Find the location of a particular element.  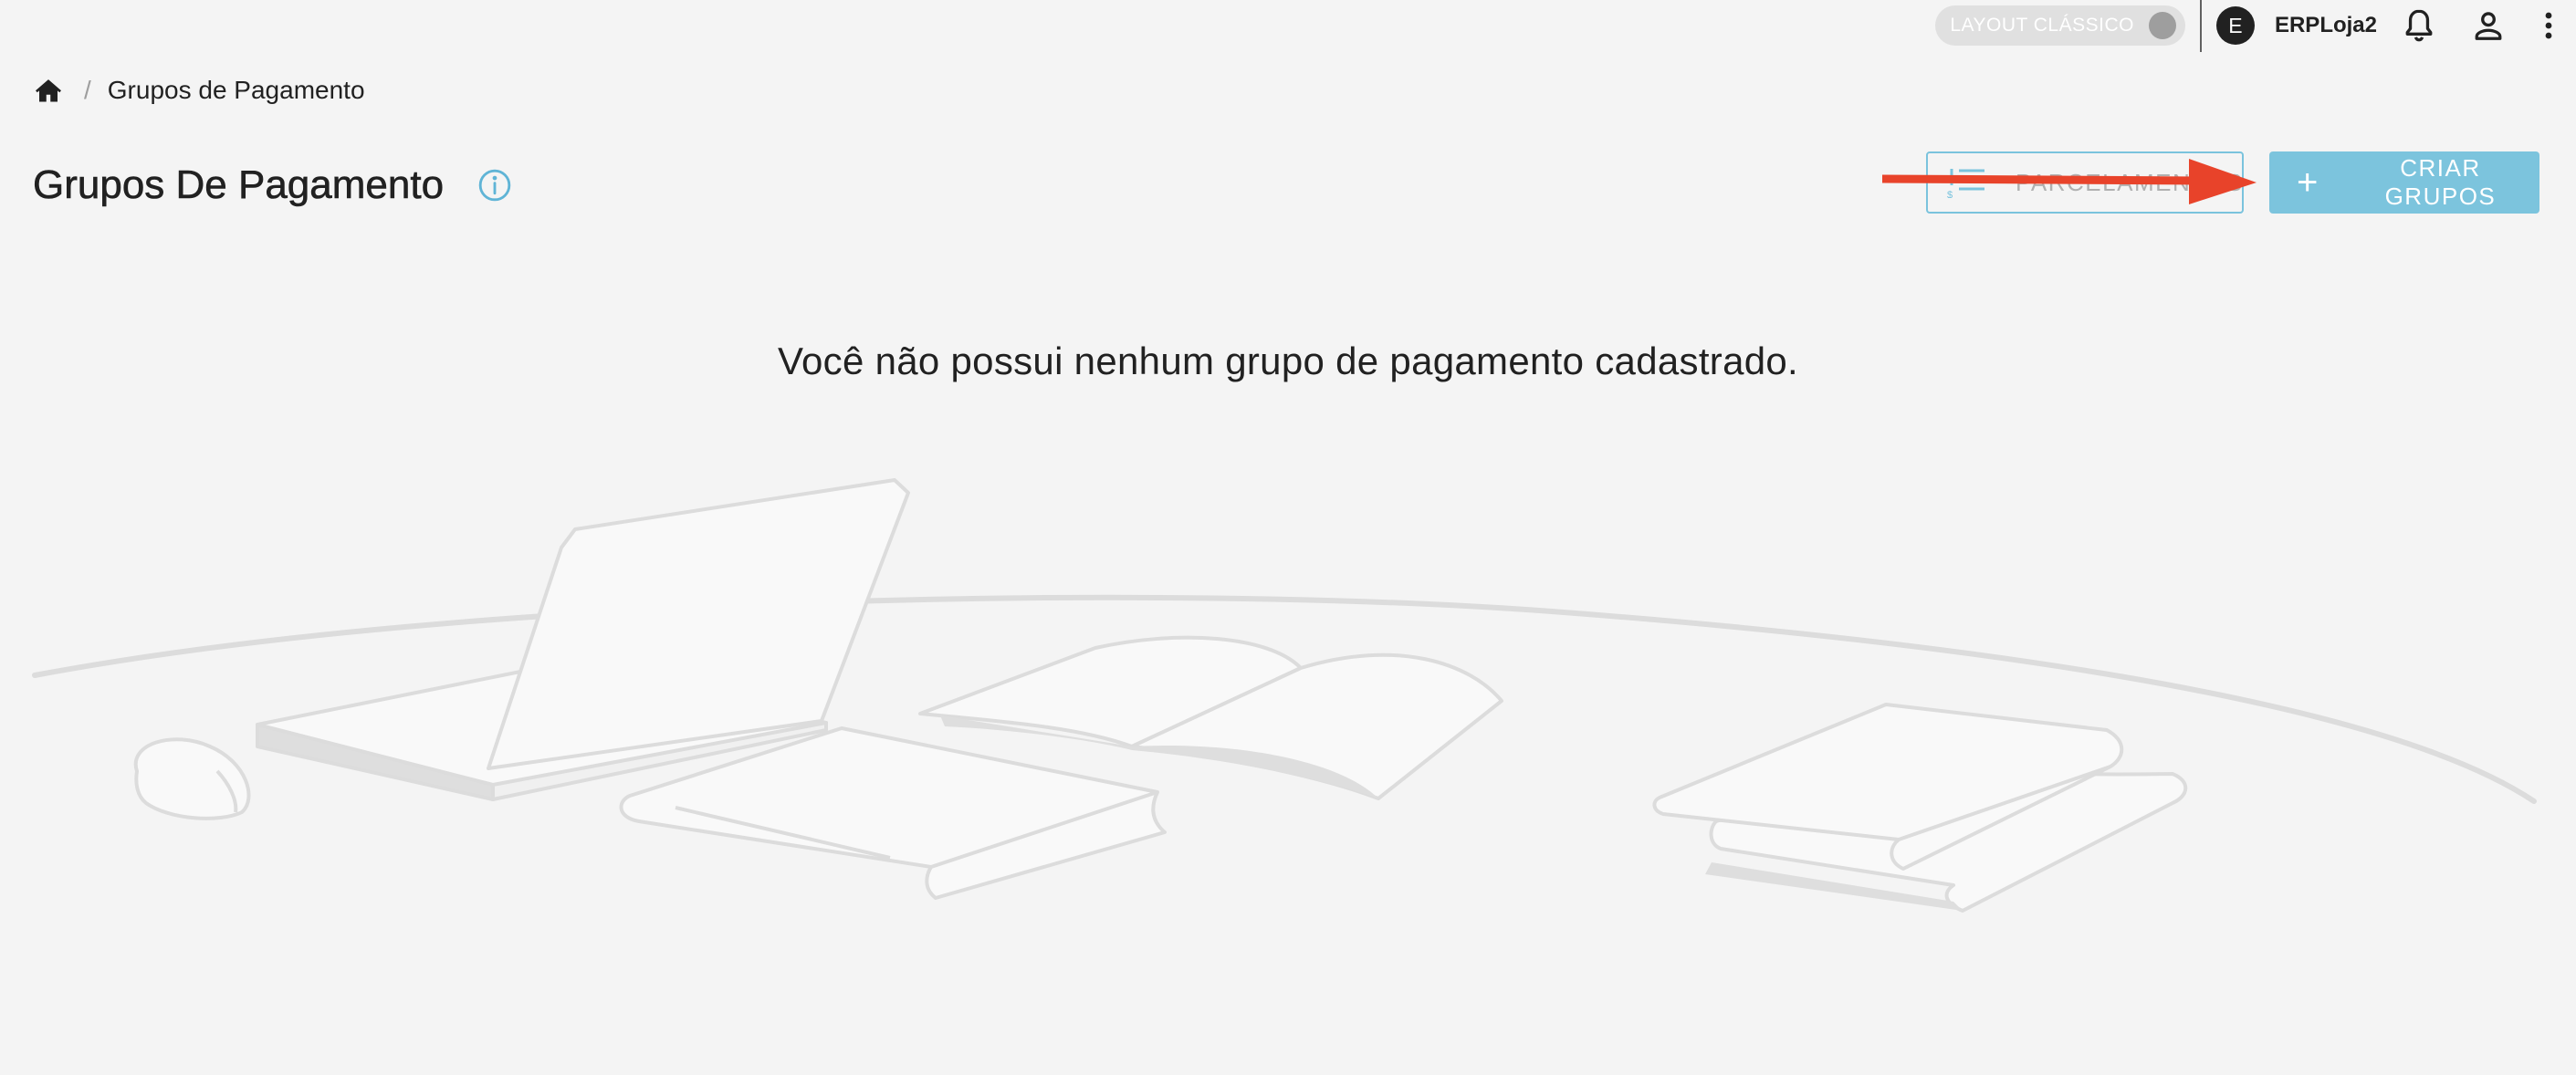

info-icon is located at coordinates (495, 185).